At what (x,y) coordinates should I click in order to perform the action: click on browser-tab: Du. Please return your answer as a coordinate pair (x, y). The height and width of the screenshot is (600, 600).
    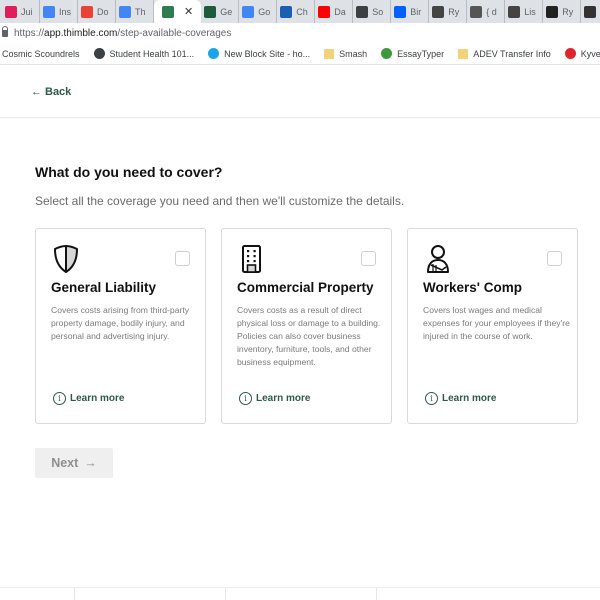
    Looking at the image, I should click on (590, 11).